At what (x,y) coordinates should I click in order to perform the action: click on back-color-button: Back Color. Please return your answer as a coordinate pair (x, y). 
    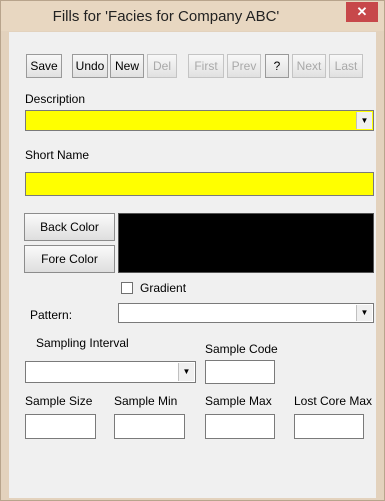
    Looking at the image, I should click on (69, 227).